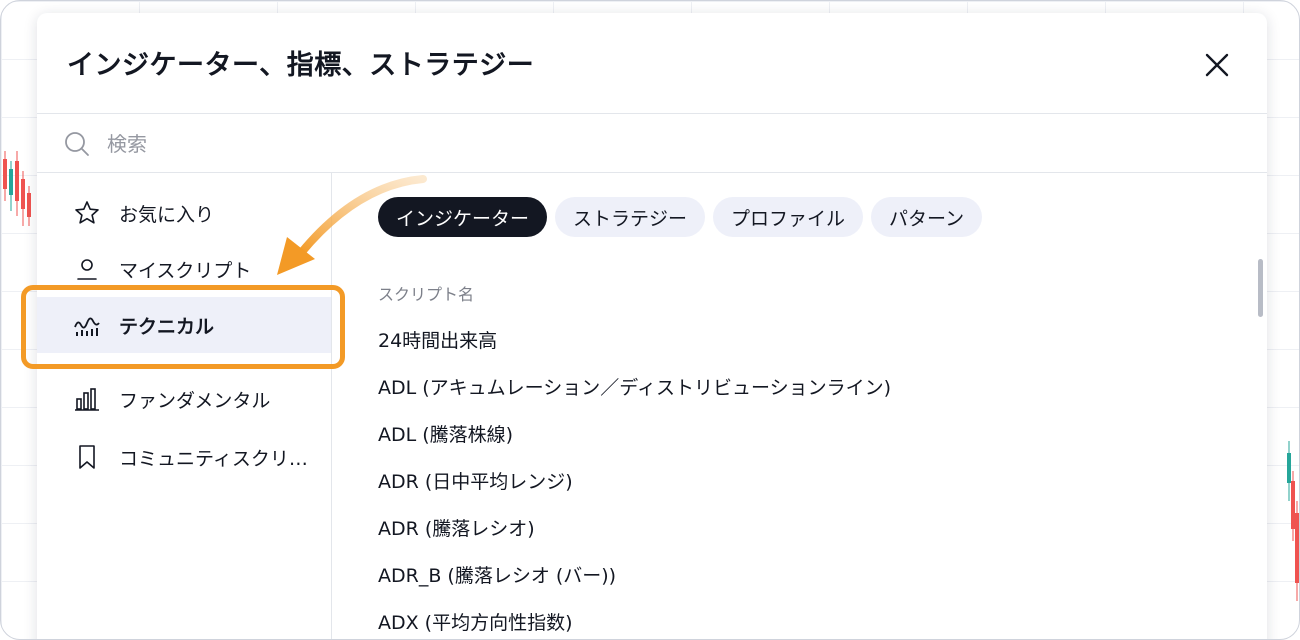 This screenshot has height=640, width=1300. I want to click on candlesticks-right, so click(1293, 521).